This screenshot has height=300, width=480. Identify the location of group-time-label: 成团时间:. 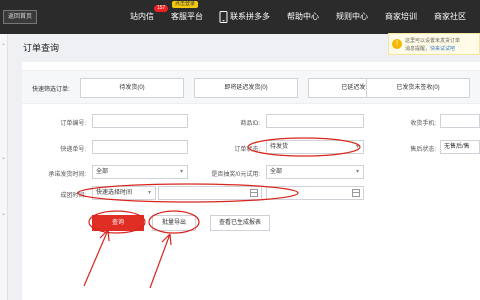
(73, 196).